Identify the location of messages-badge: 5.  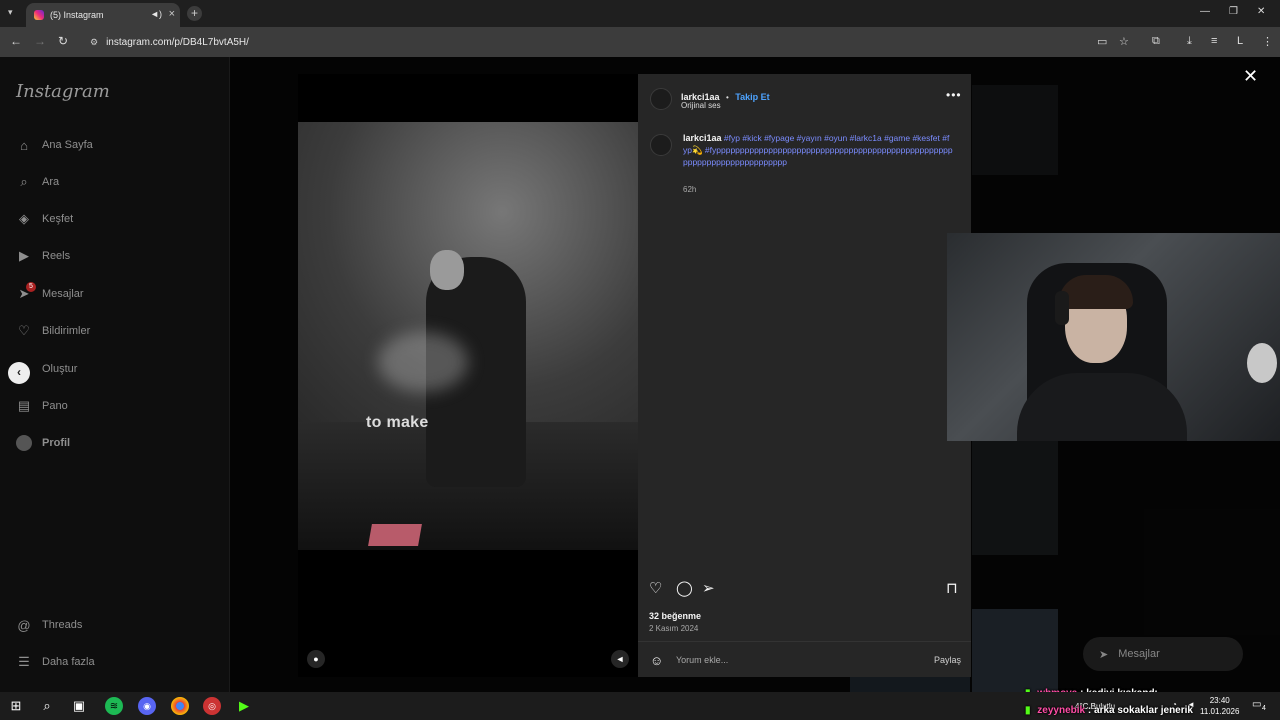
(31, 287).